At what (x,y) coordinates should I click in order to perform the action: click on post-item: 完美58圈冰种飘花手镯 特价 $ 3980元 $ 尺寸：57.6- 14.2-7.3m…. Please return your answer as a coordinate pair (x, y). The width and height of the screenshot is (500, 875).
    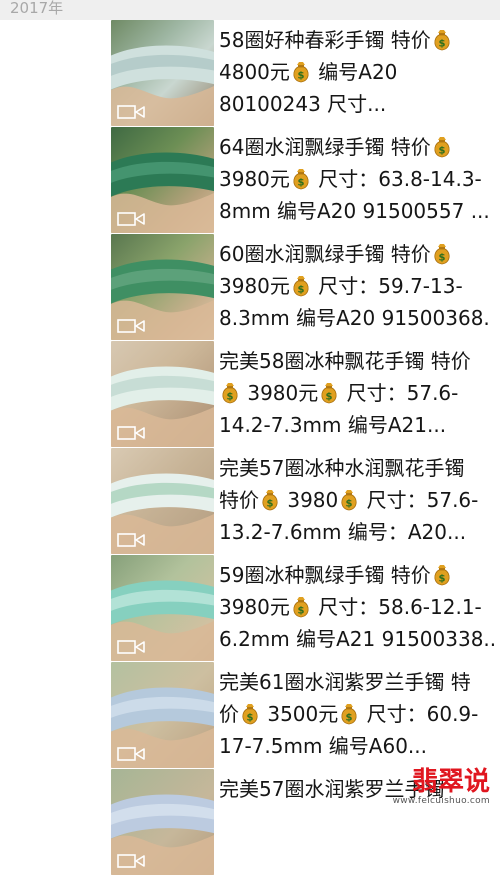
    Looking at the image, I should click on (250, 394).